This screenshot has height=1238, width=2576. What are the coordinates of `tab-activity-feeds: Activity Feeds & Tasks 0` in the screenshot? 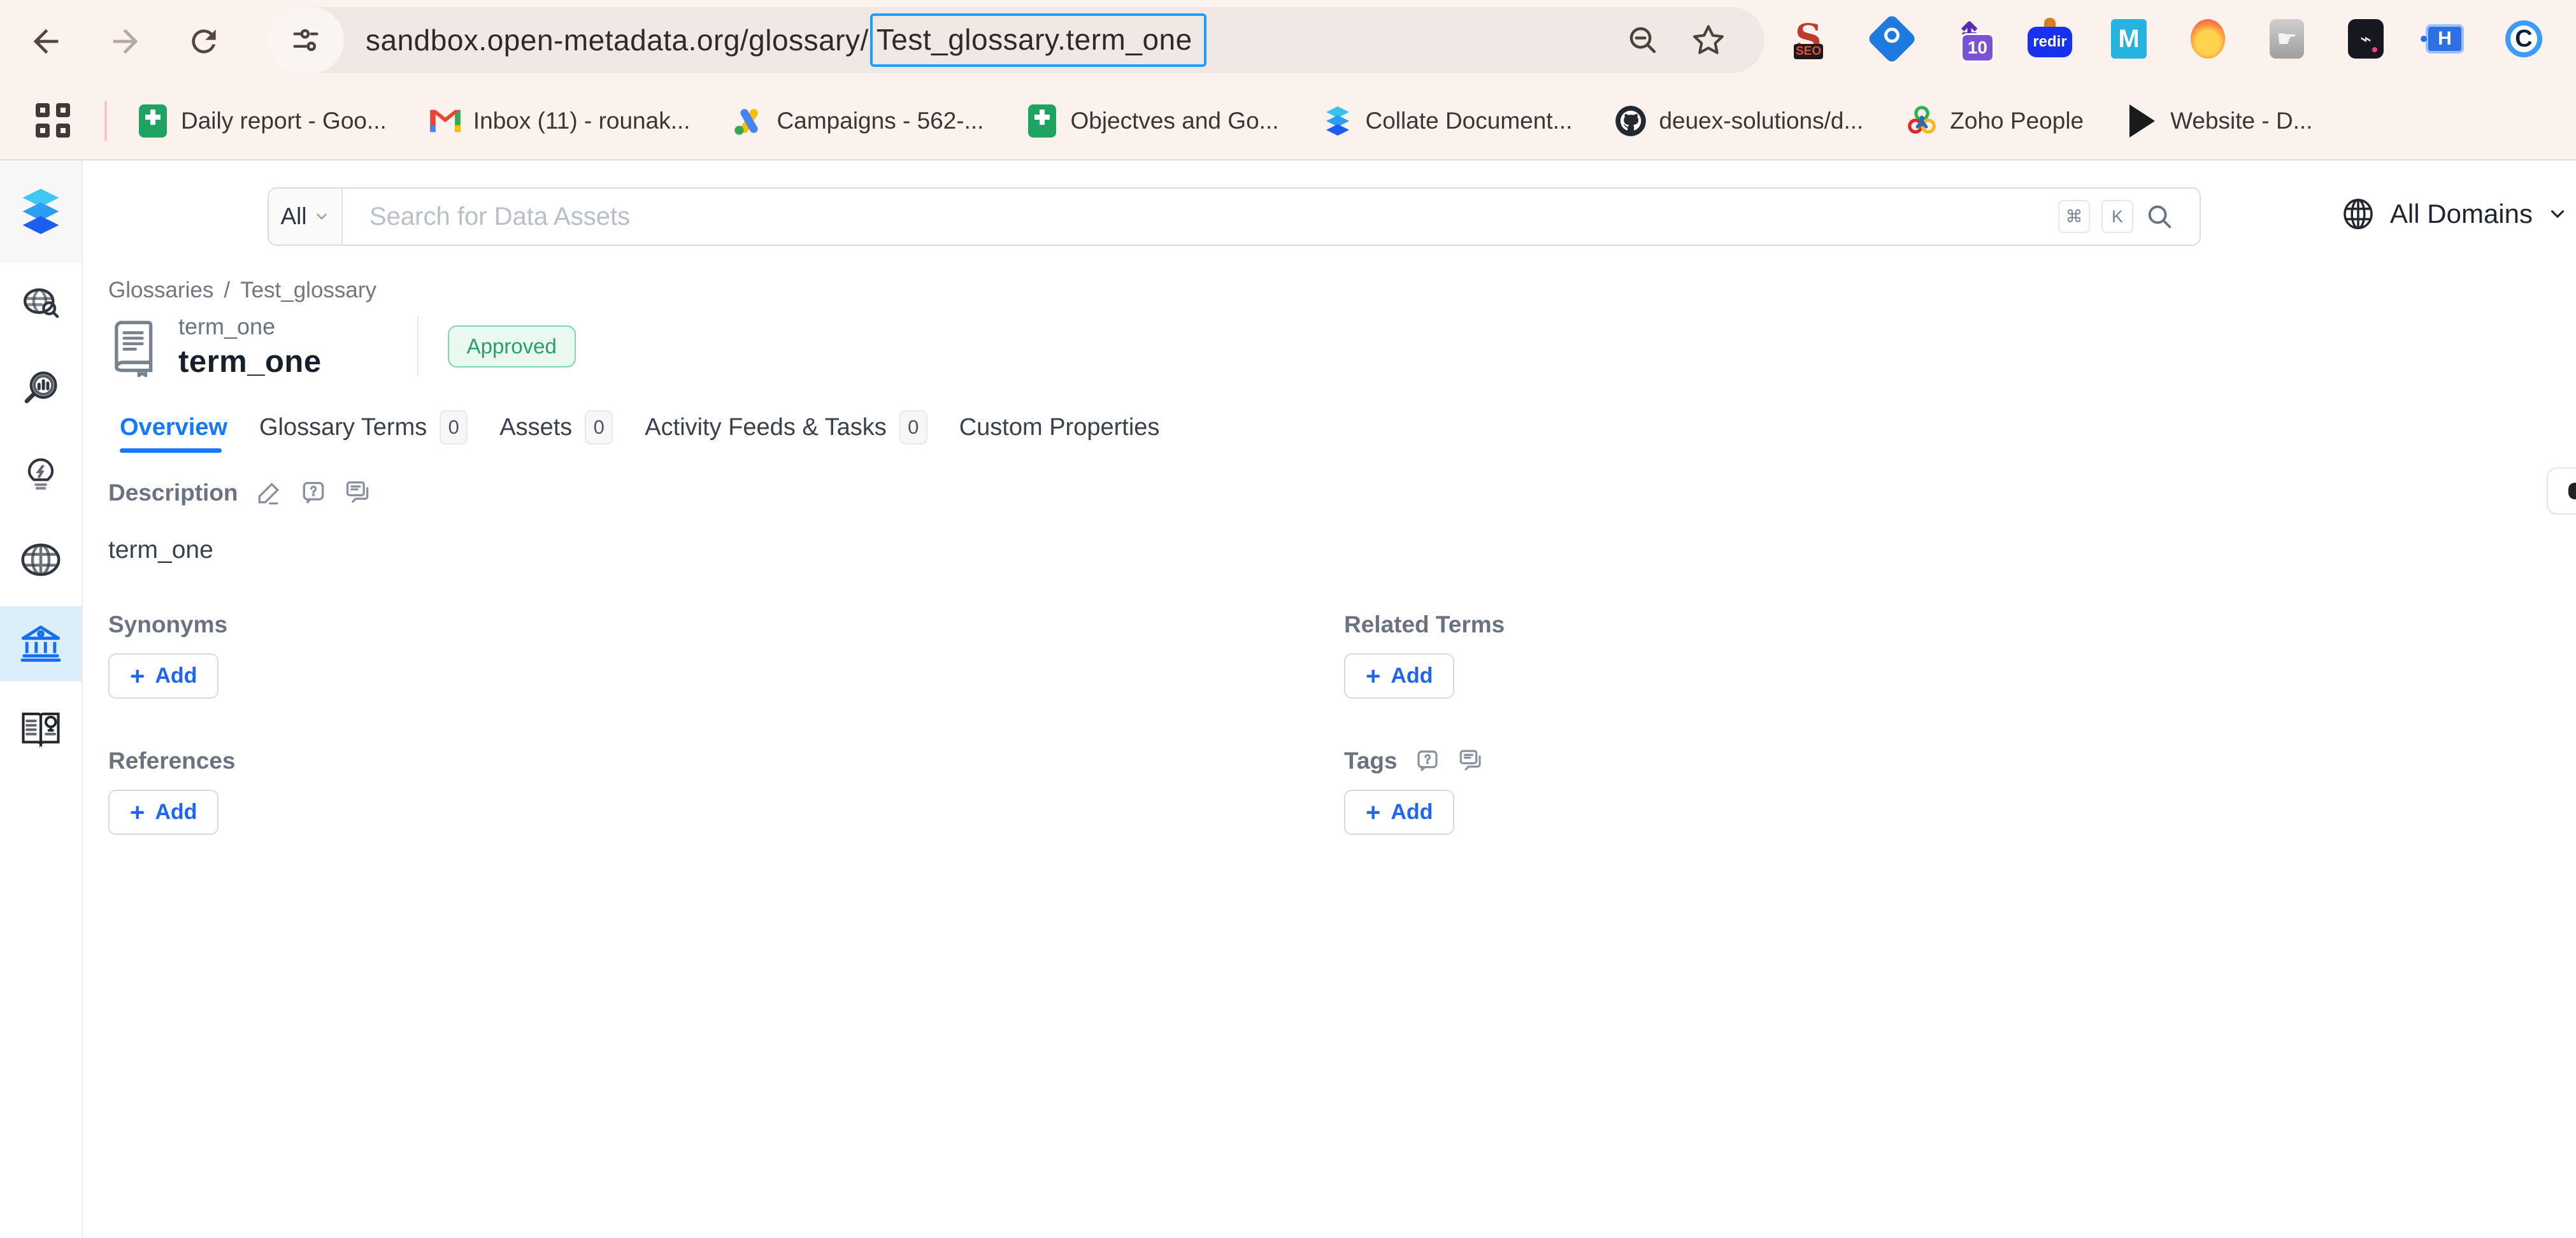 It's located at (786, 427).